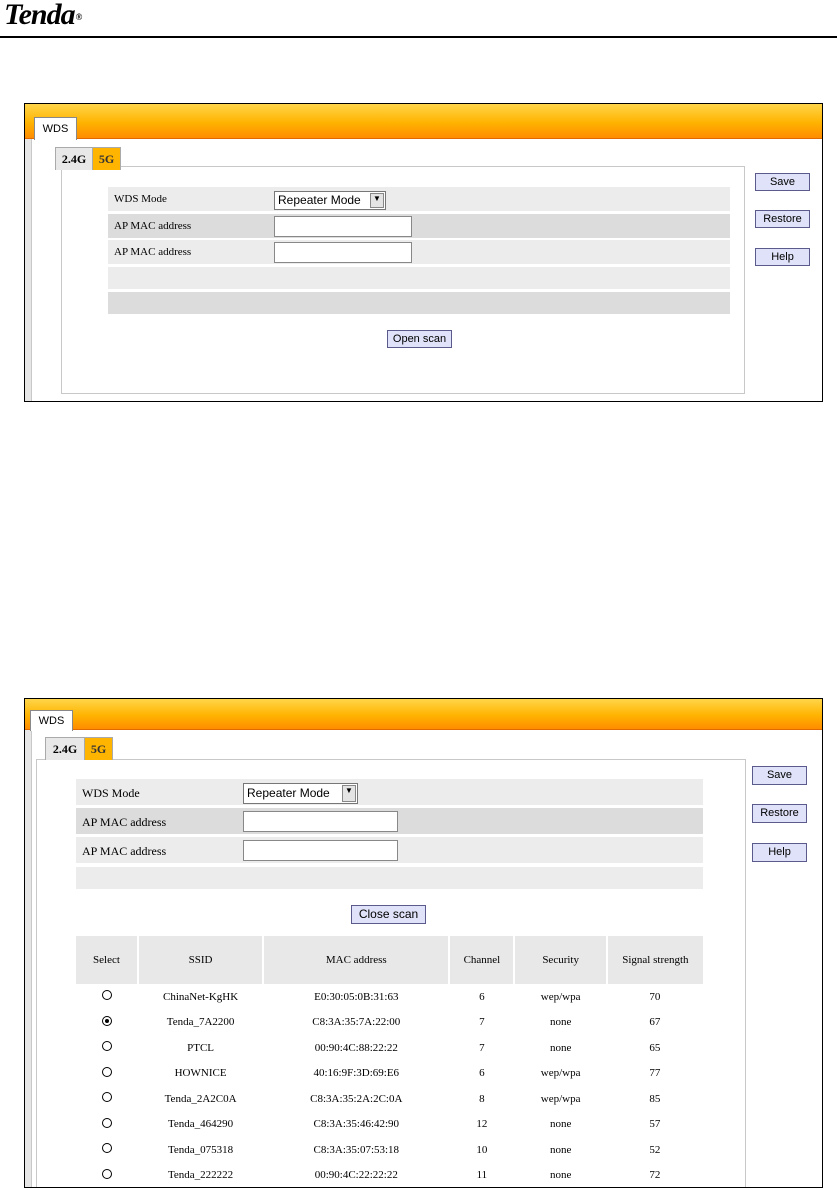 The height and width of the screenshot is (1190, 837). What do you see at coordinates (481, 960) in the screenshot?
I see `column-header-channel: Channel` at bounding box center [481, 960].